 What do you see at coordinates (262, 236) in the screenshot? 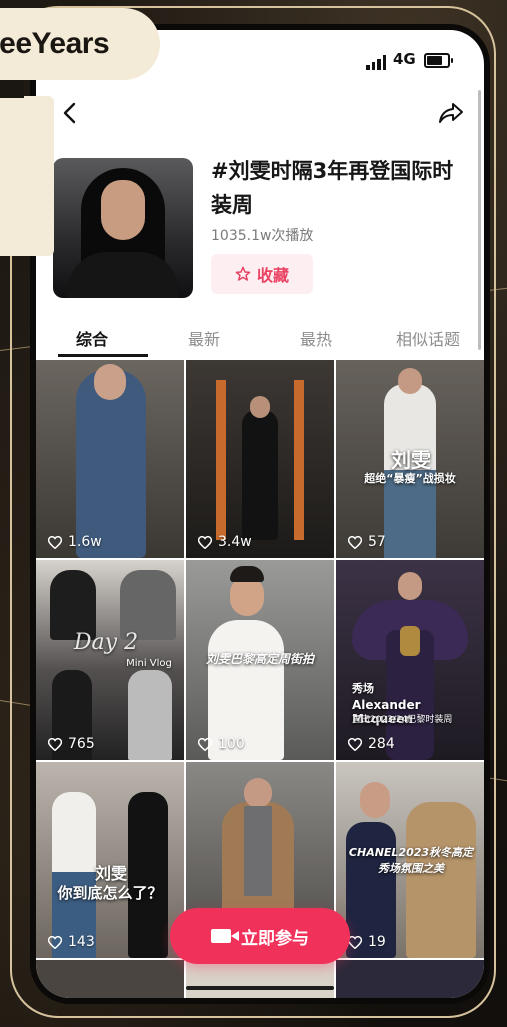
I see `play-count: 1035.1w次播放` at bounding box center [262, 236].